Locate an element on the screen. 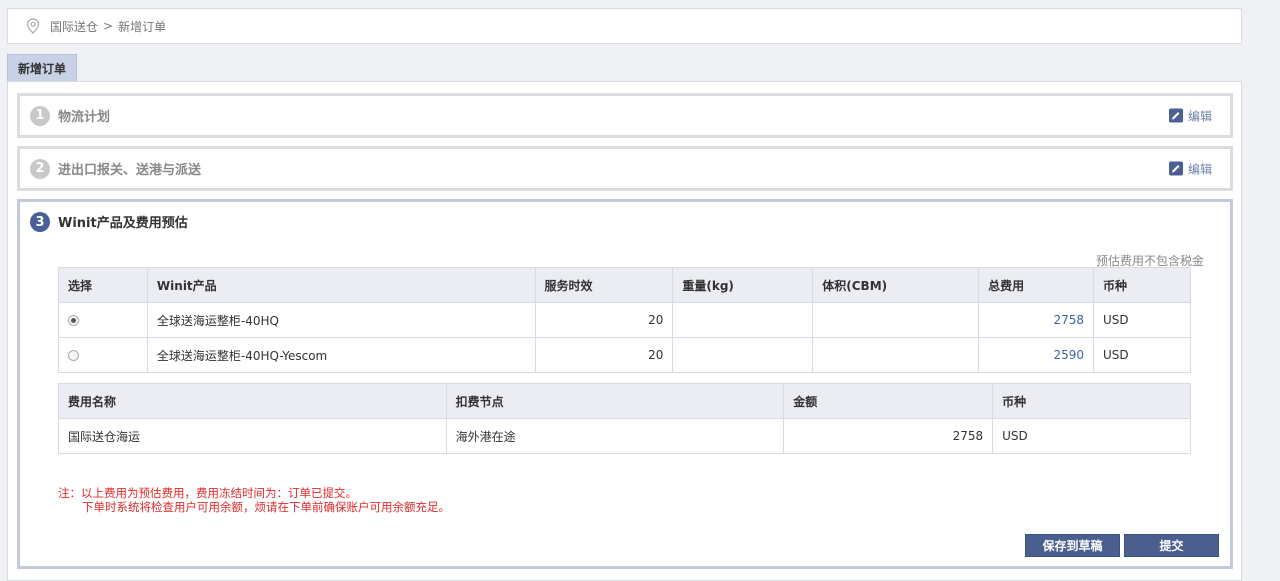 The width and height of the screenshot is (1280, 581). table-row: 全球送海运整柜-40HQ-Yescom 20 2590 USD is located at coordinates (624, 355).